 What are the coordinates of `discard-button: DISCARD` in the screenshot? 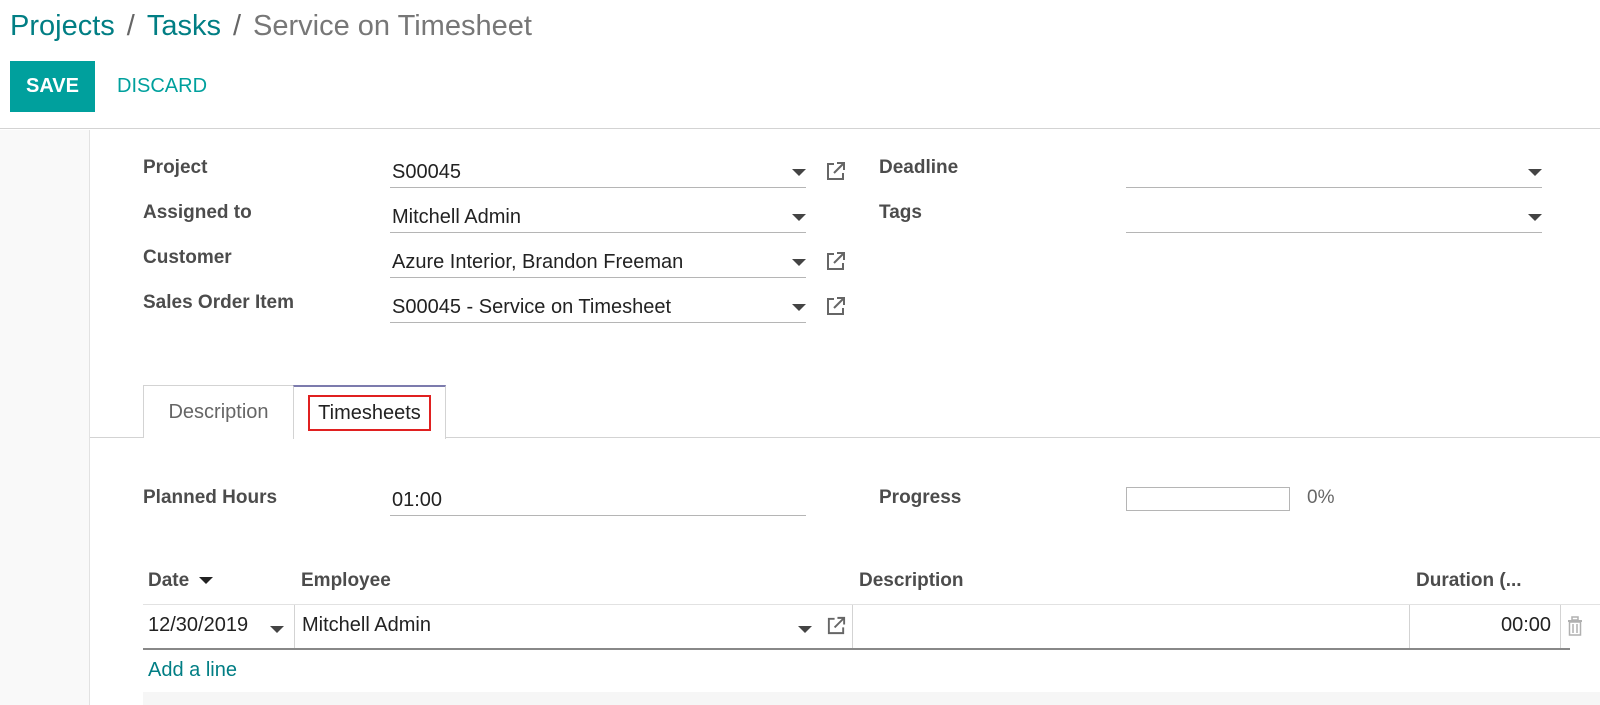 It's located at (162, 86).